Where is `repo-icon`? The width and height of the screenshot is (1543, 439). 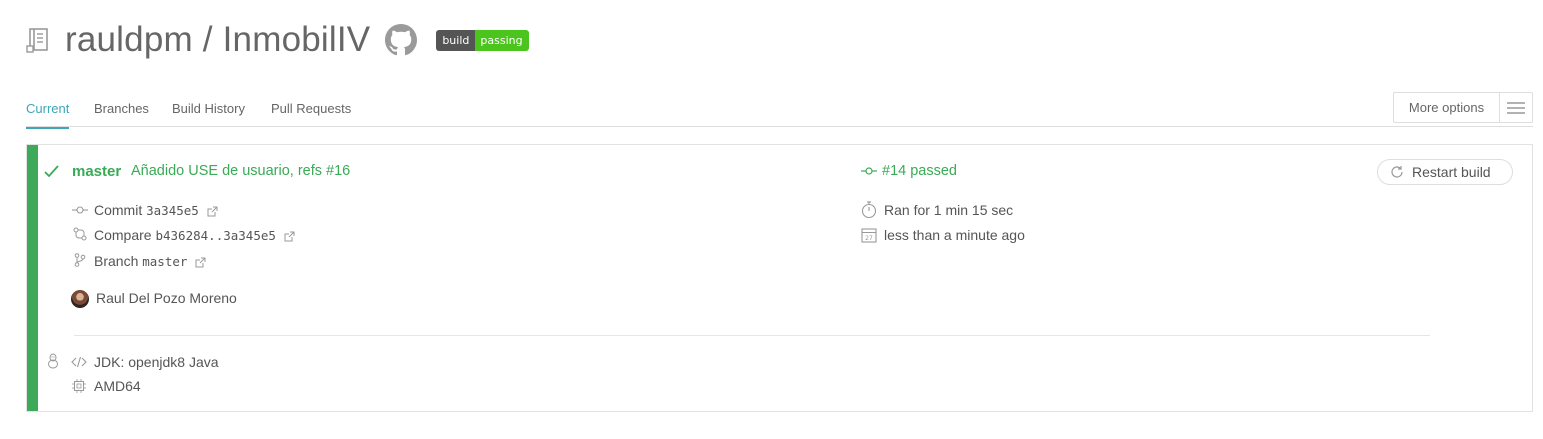 repo-icon is located at coordinates (38, 40).